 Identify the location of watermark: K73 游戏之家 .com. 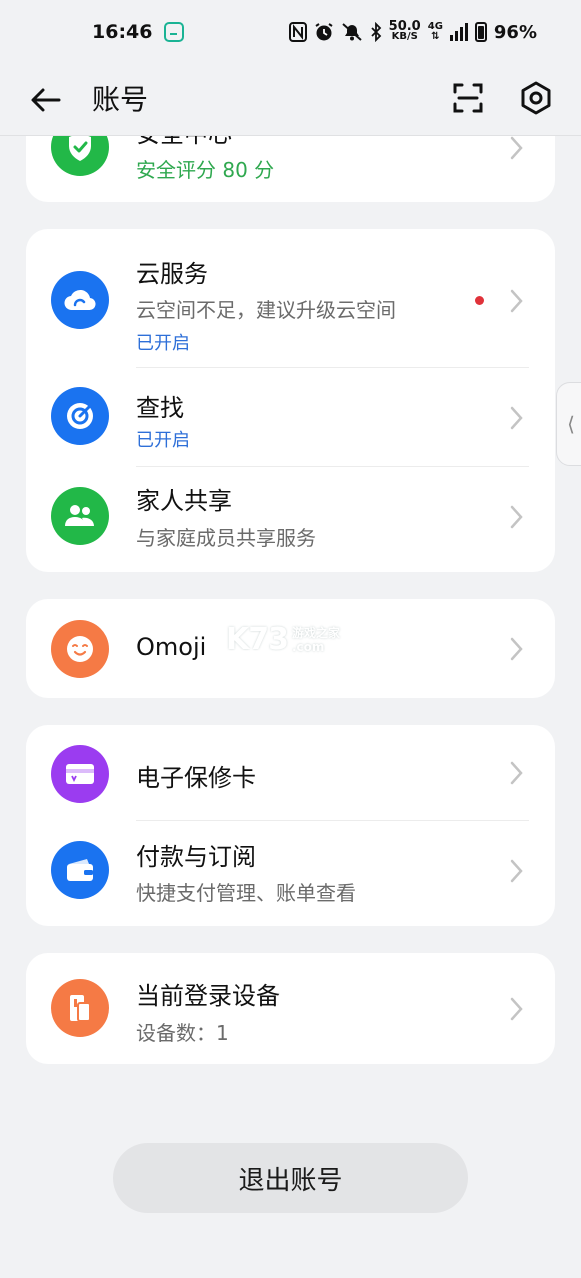
(283, 639).